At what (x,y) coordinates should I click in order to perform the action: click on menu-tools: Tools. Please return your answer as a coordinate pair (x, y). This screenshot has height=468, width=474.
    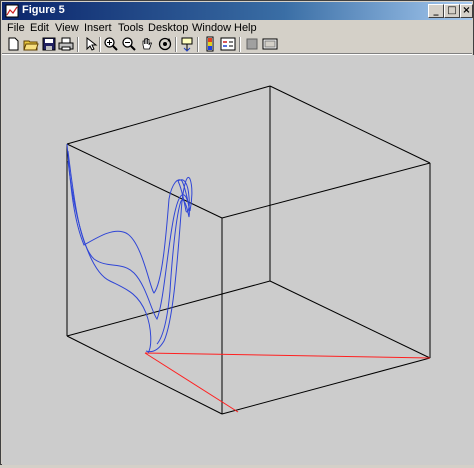
    Looking at the image, I should click on (131, 28).